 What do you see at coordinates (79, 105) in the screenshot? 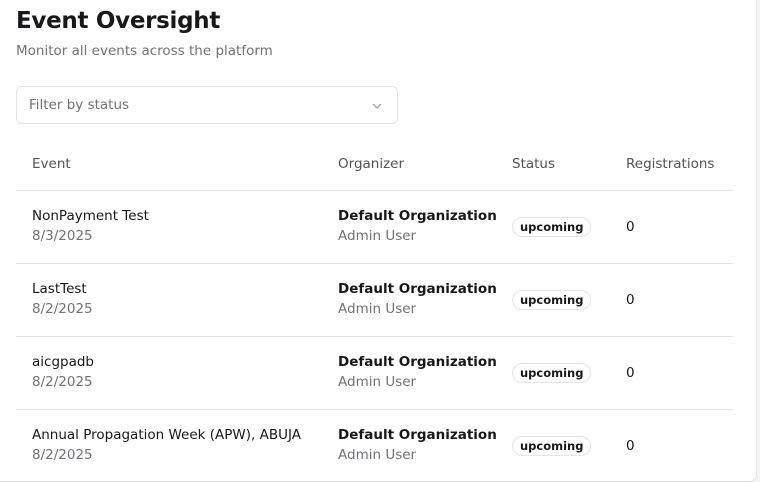
I see `status-filter-placeholder: Filter by status` at bounding box center [79, 105].